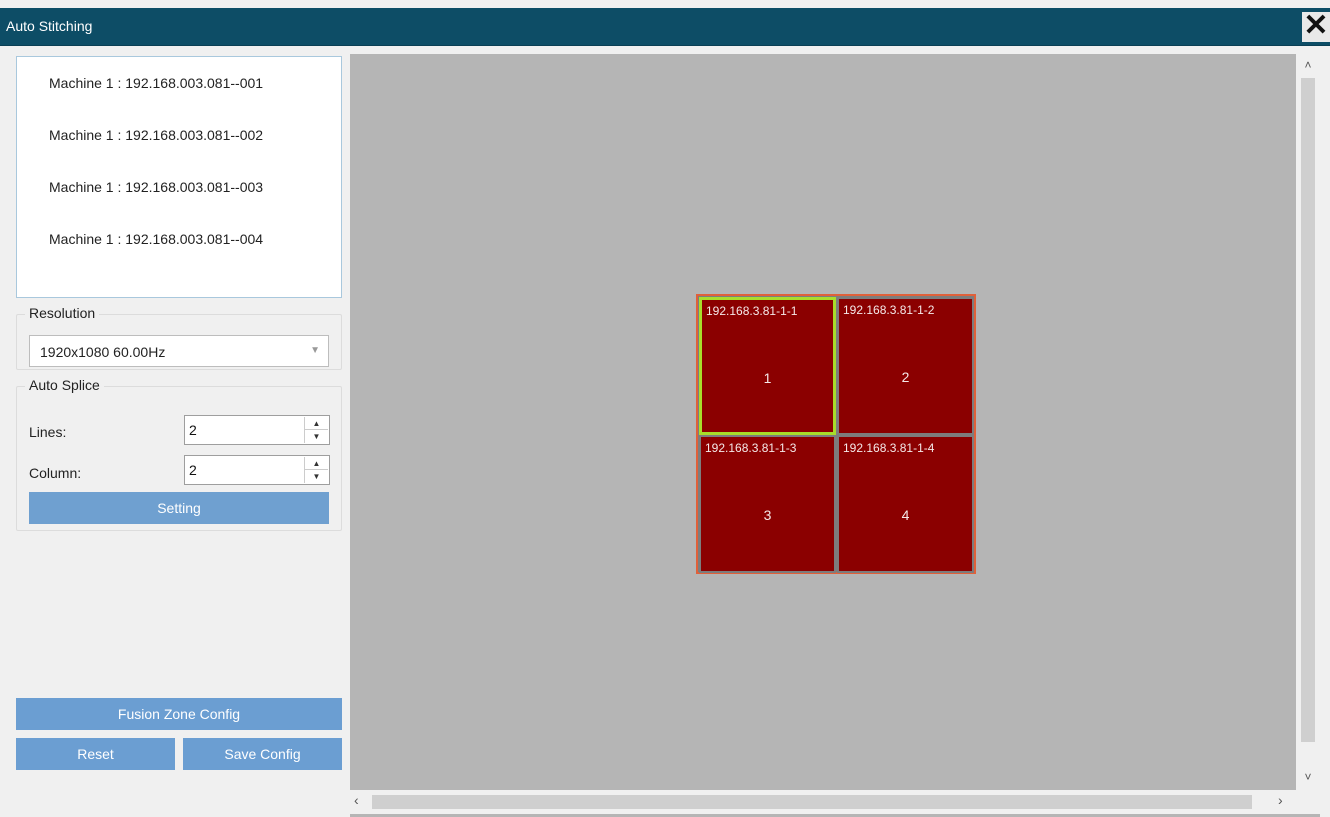 The width and height of the screenshot is (1330, 817). I want to click on cell-ip-label: 192.168.3.81-1-4, so click(889, 448).